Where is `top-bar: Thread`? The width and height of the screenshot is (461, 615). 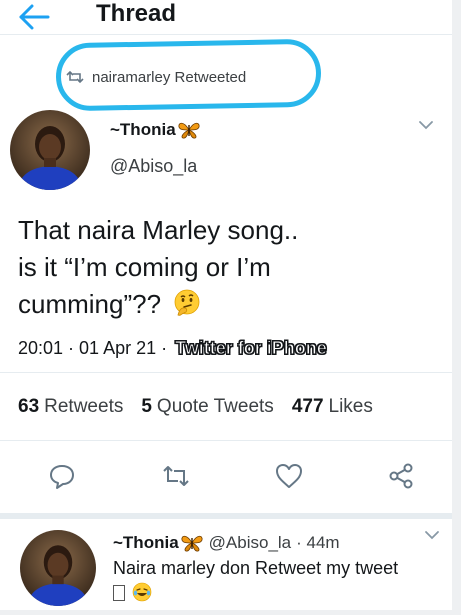 top-bar: Thread is located at coordinates (226, 17).